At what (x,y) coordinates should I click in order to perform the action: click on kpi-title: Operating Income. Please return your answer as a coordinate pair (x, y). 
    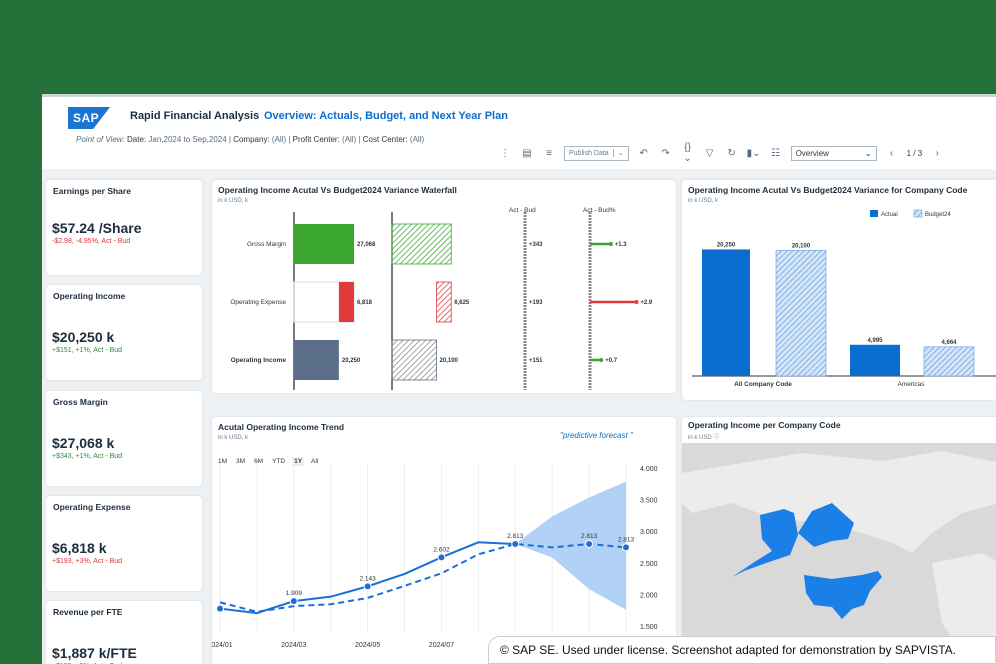
    Looking at the image, I should click on (89, 296).